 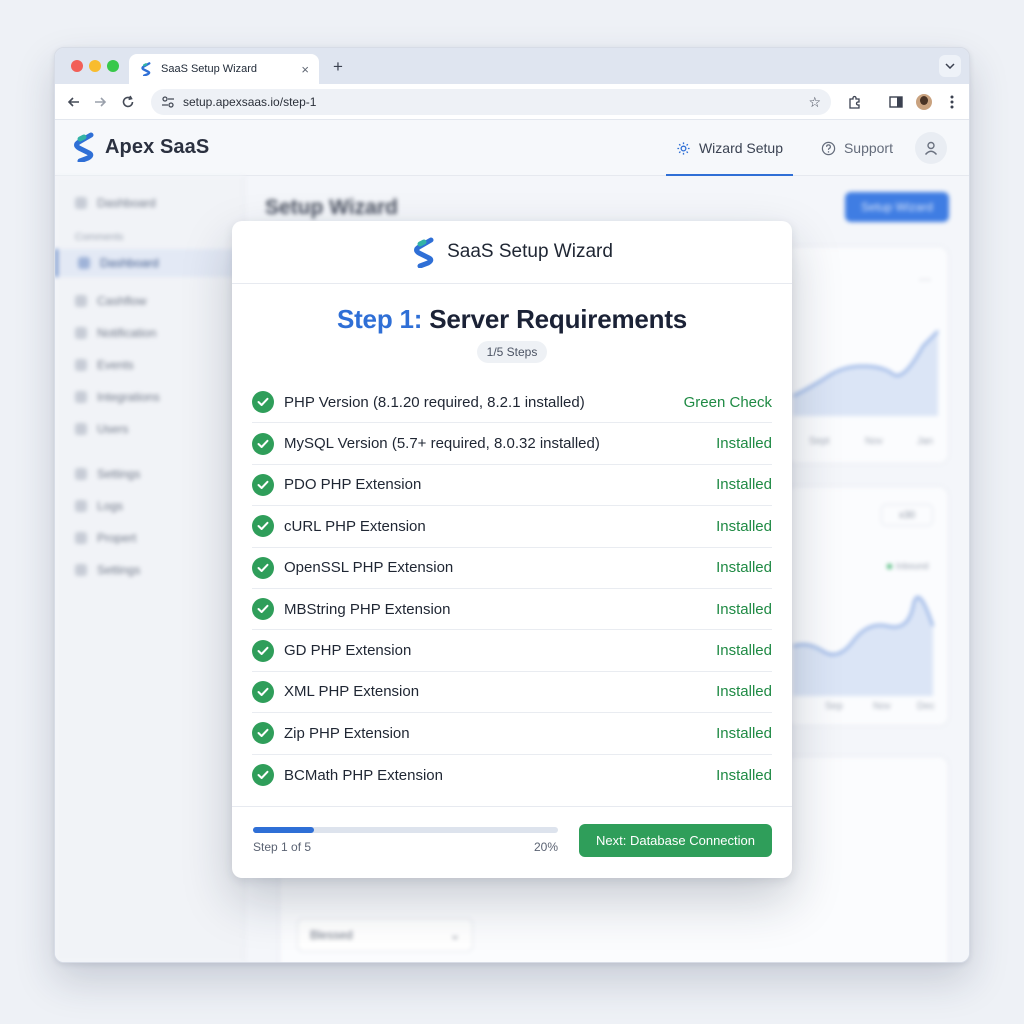 What do you see at coordinates (727, 402) in the screenshot?
I see `requirement-status: Green Check` at bounding box center [727, 402].